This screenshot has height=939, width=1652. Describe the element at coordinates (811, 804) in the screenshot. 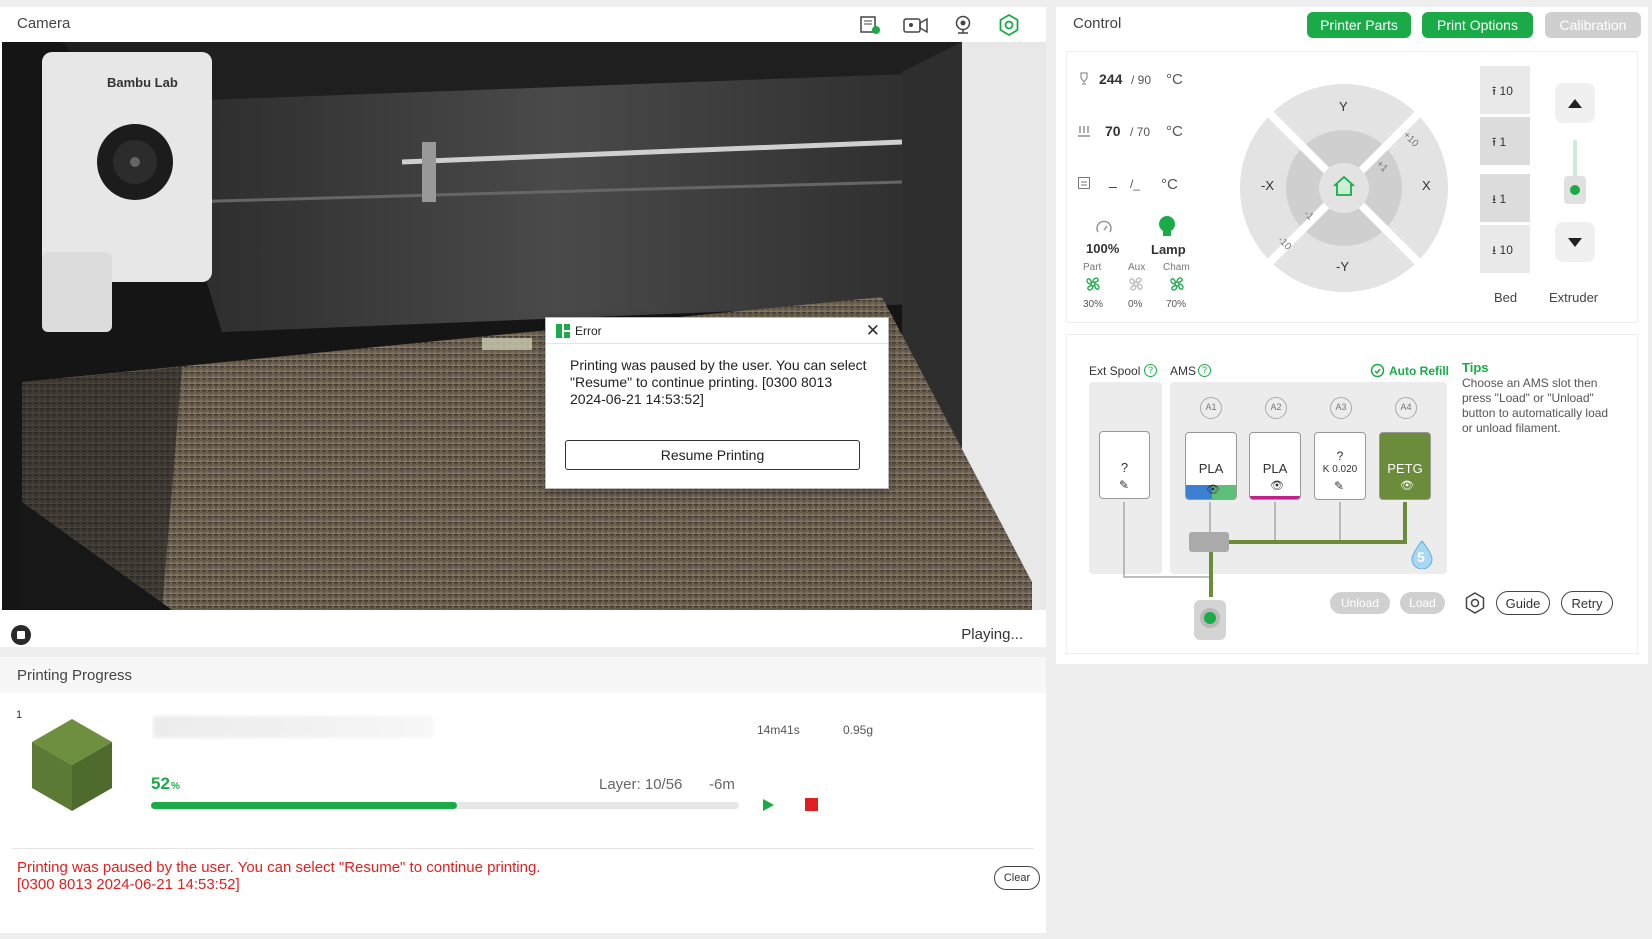

I see `stop-print-button` at that location.